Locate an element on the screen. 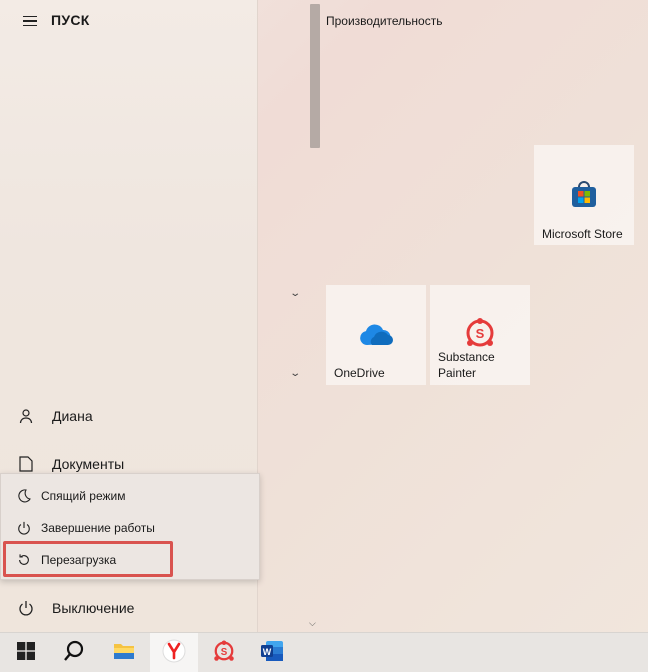 The width and height of the screenshot is (648, 672). shutdown-label: Завершение работы is located at coordinates (98, 528).